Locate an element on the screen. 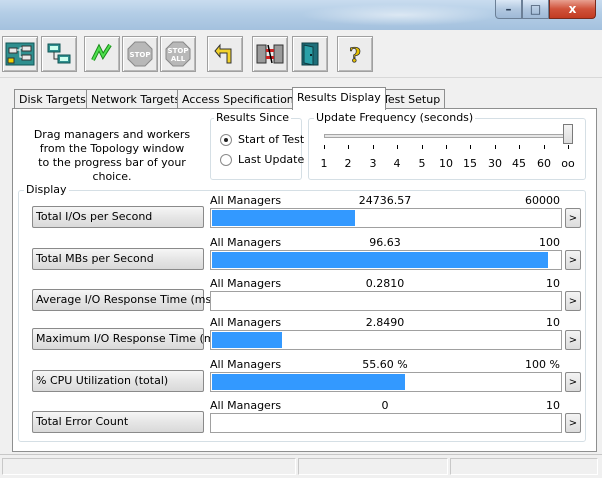 The width and height of the screenshot is (602, 478). results-since-title: Results Since is located at coordinates (253, 117).